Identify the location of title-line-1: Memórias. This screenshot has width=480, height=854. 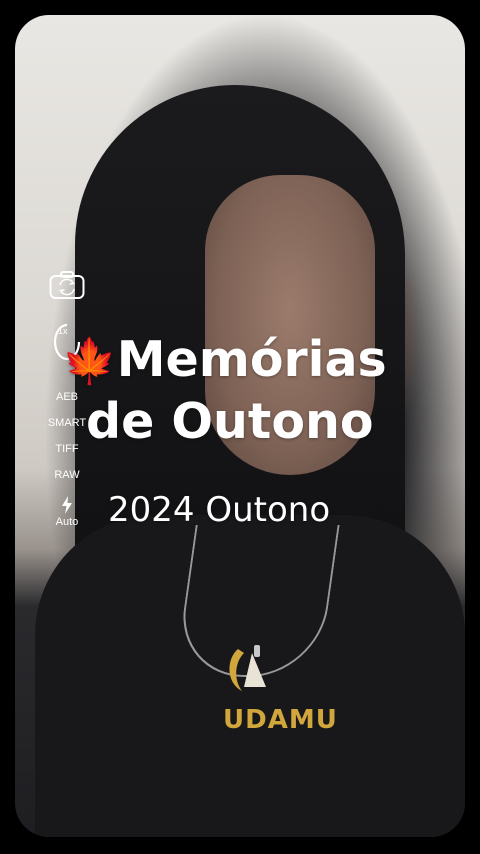
(251, 359).